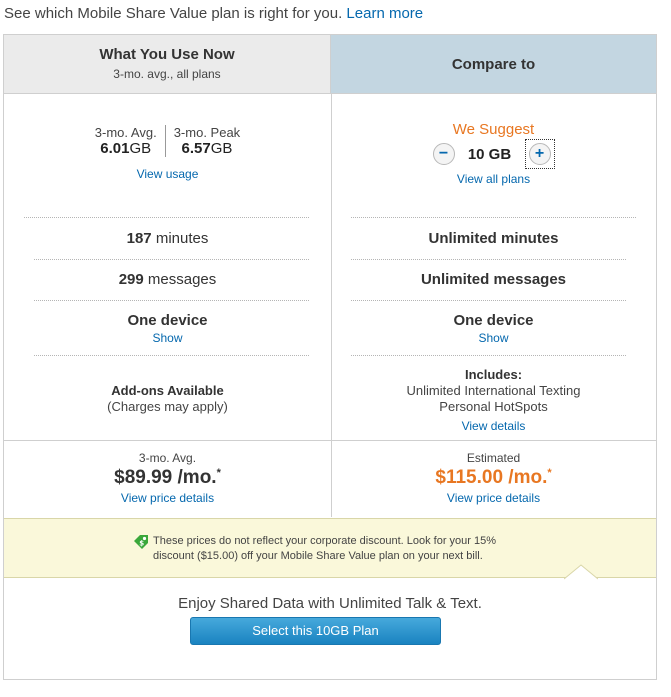 This screenshot has width=671, height=697. I want to click on plan-devices: One device Show, so click(493, 329).